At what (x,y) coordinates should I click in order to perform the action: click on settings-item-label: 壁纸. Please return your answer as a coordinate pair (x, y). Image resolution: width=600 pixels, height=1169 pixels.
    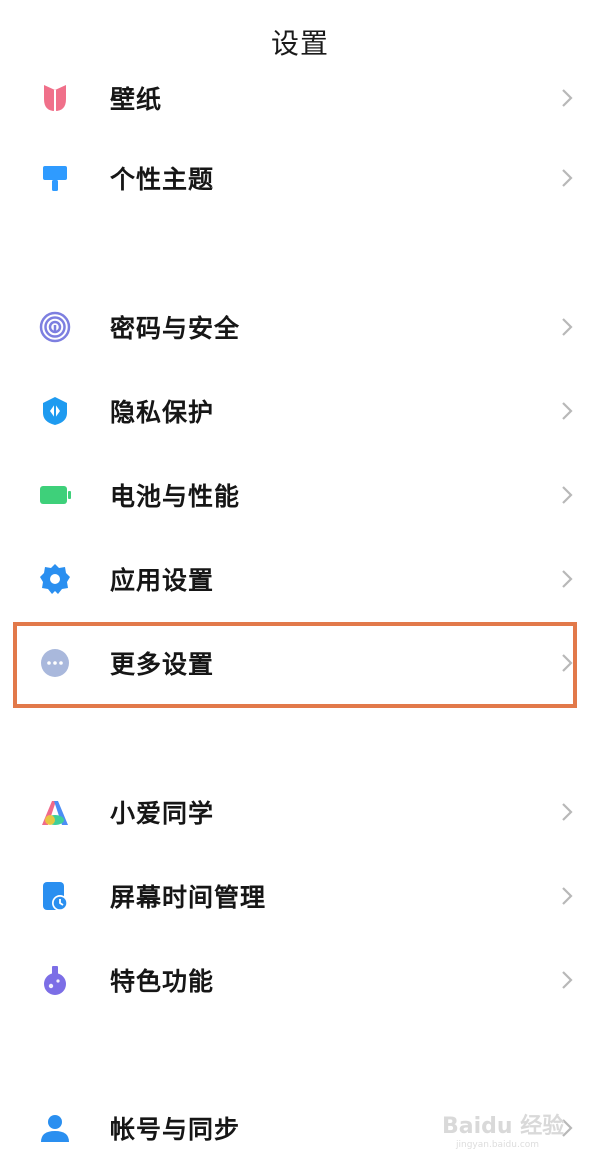
    Looking at the image, I should click on (136, 99).